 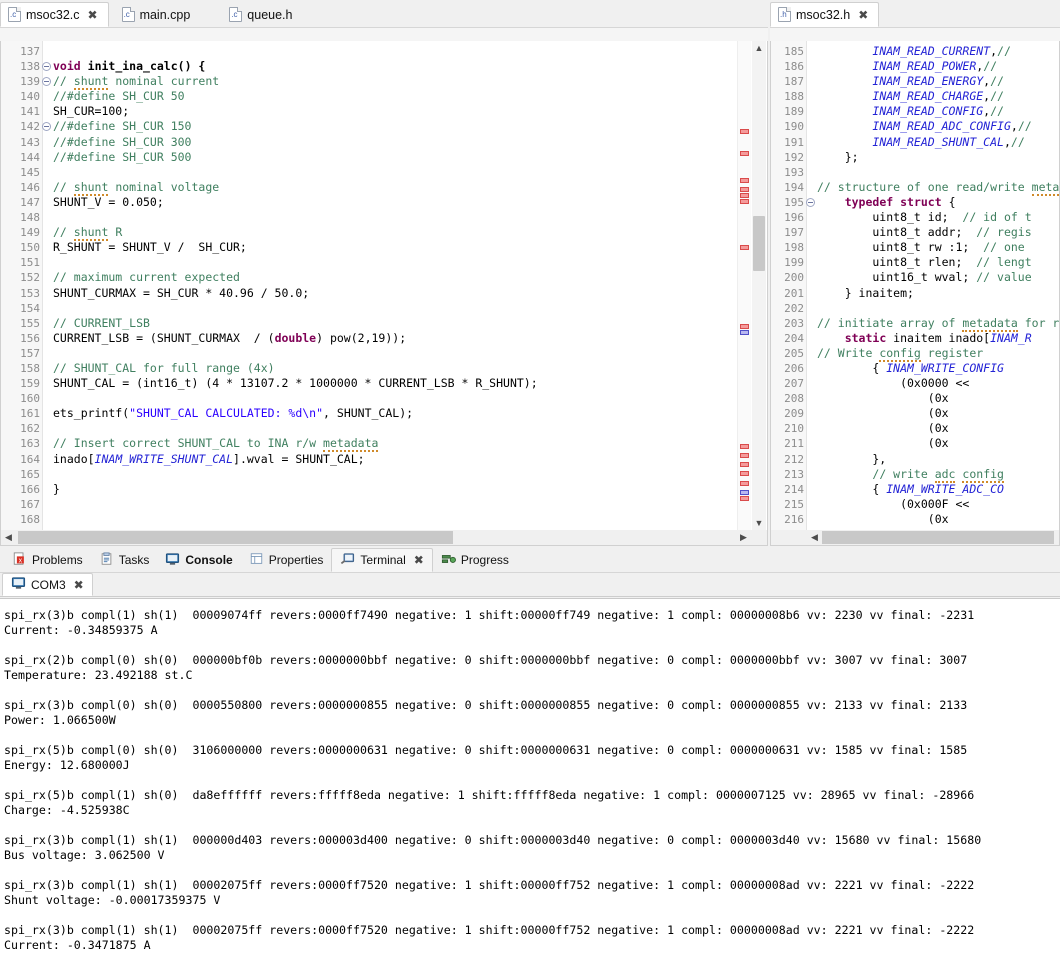 What do you see at coordinates (30, 308) in the screenshot?
I see `line-number: 154` at bounding box center [30, 308].